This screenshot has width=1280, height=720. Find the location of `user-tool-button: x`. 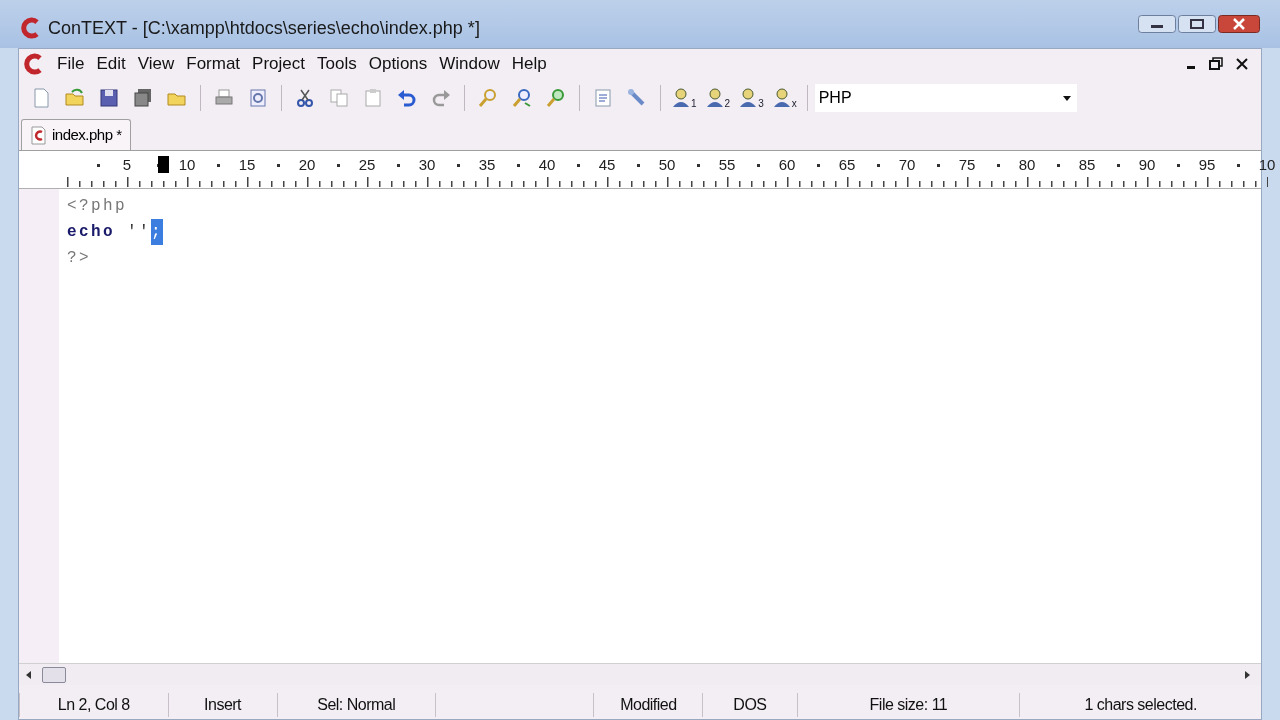

user-tool-button: x is located at coordinates (784, 98).